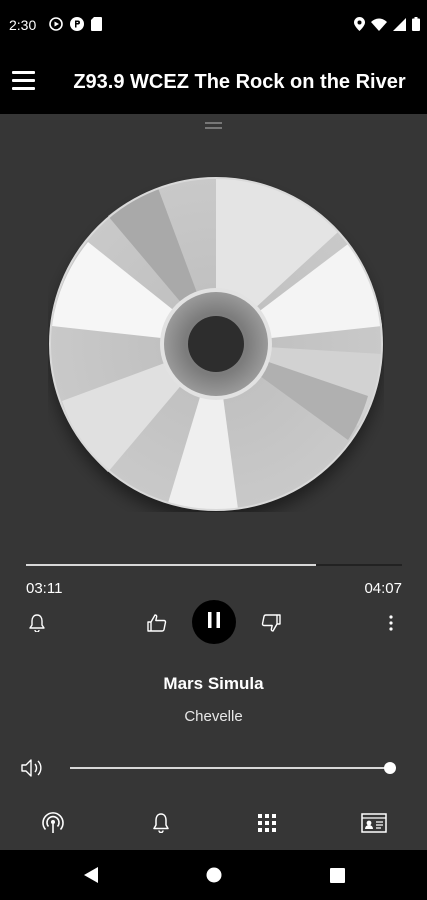  I want to click on status-time: 2:30, so click(23, 25).